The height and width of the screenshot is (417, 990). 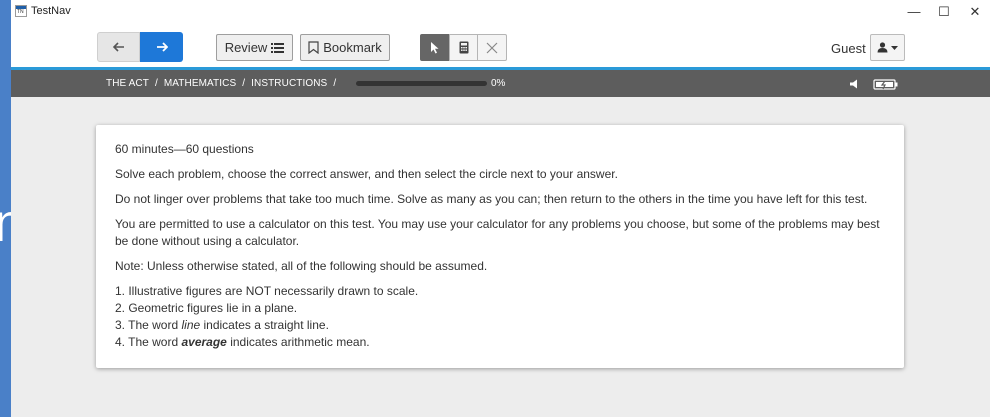 I want to click on breadcrumb-page: INSTRUCTIONS, so click(x=289, y=83).